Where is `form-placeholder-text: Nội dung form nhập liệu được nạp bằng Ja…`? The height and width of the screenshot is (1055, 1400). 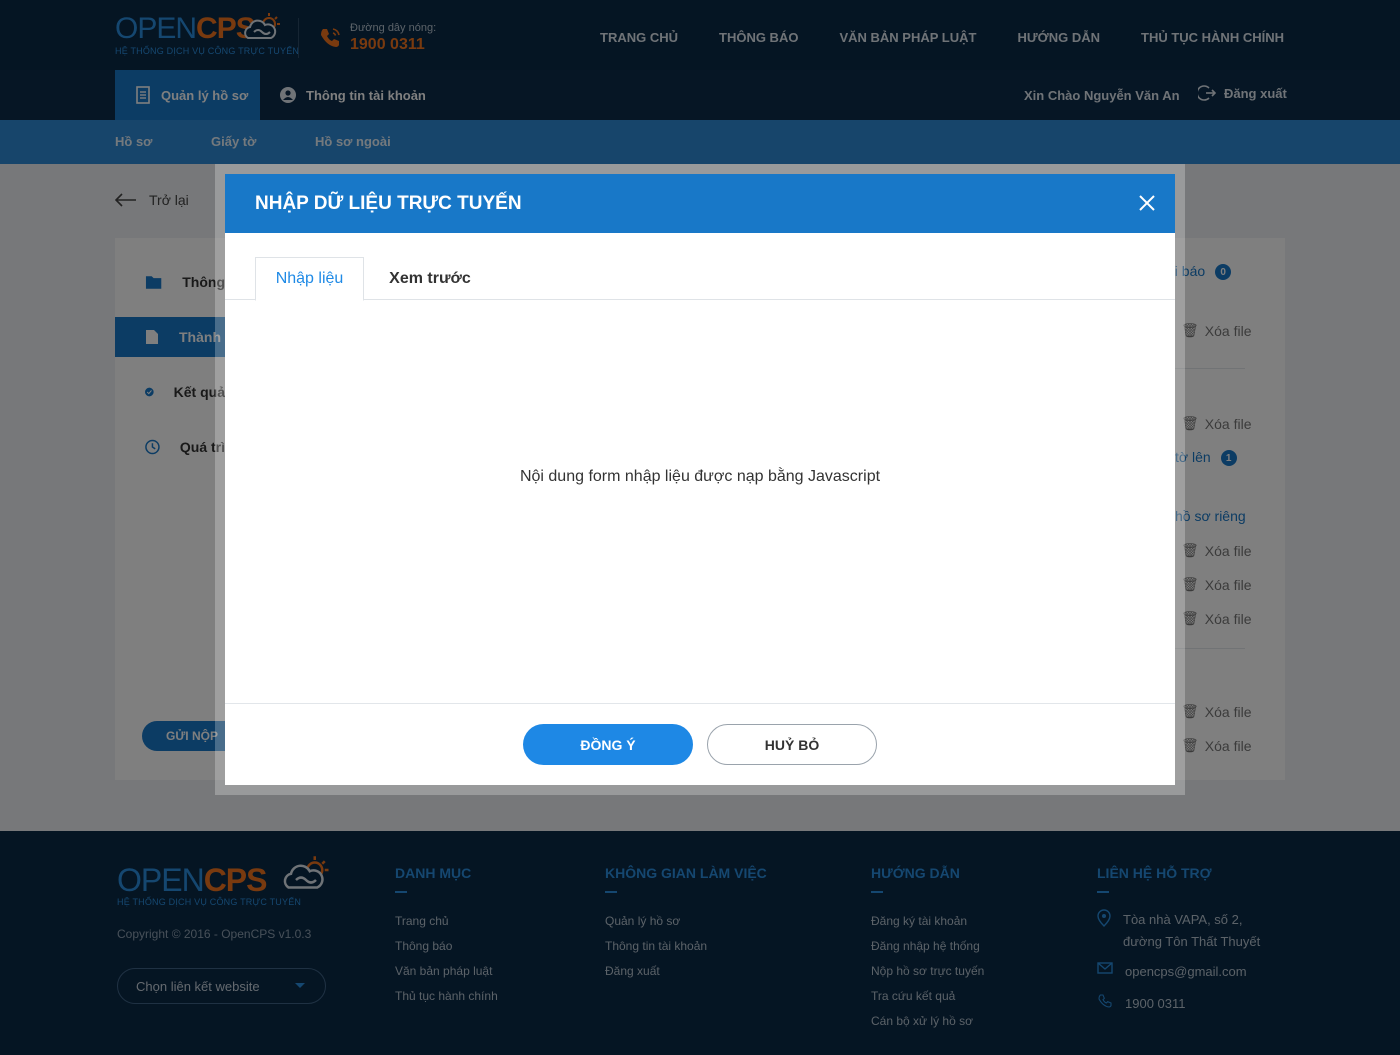
form-placeholder-text: Nội dung form nhập liệu được nạp bằng Ja… is located at coordinates (700, 476).